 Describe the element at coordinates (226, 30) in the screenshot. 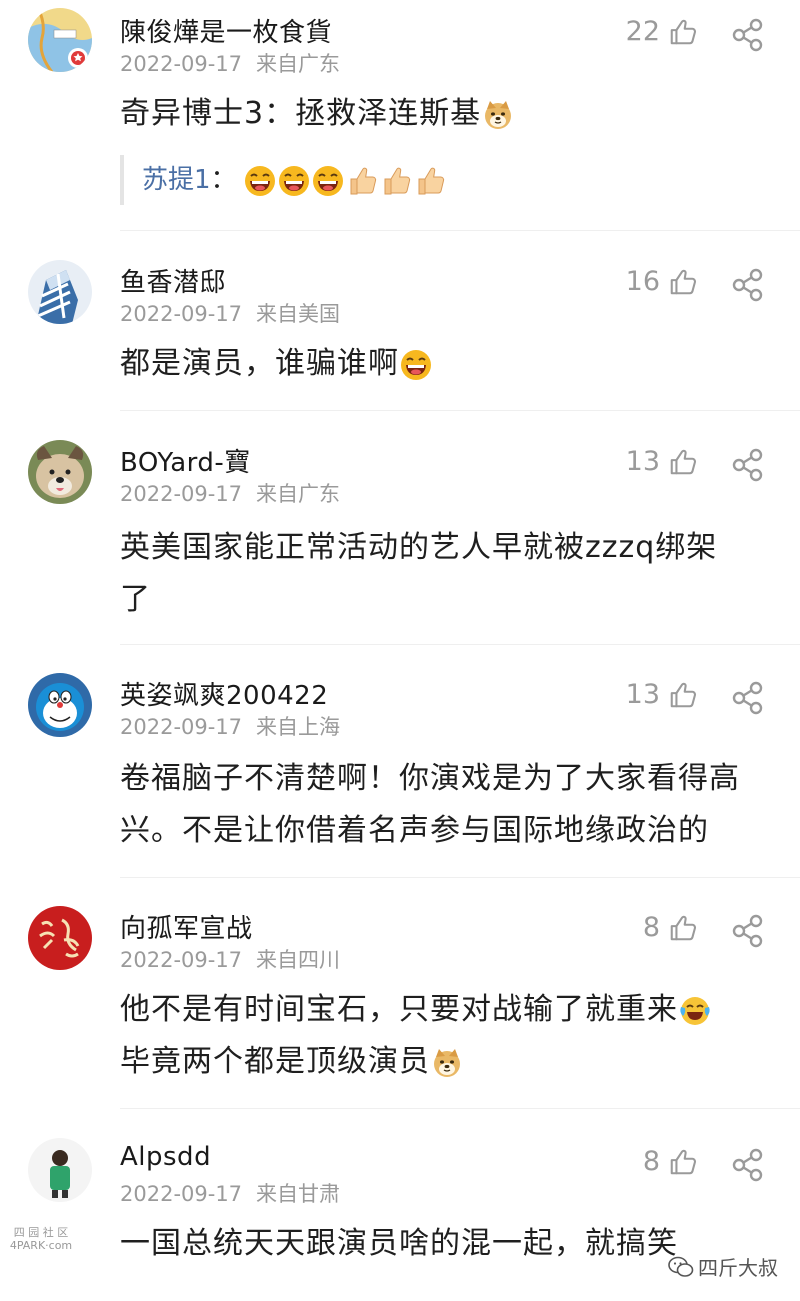

I see `username: 陳俊燁是一枚食貨` at that location.